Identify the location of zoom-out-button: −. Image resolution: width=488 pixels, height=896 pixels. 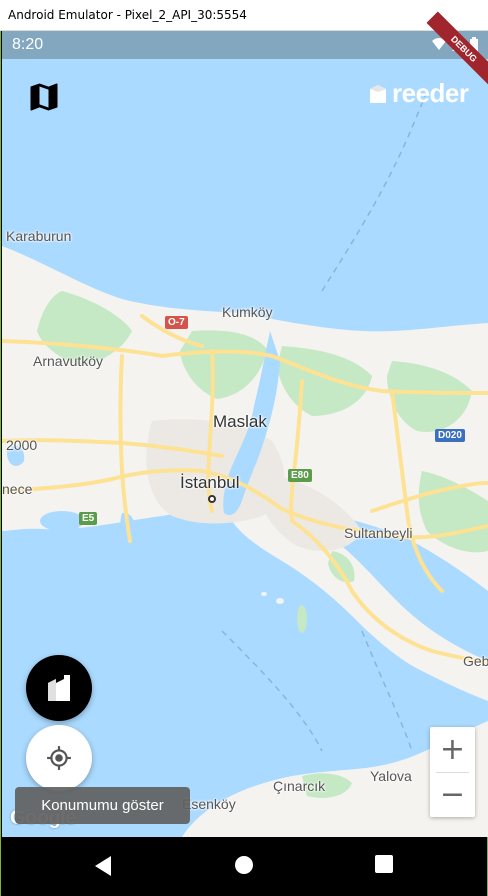
(452, 794).